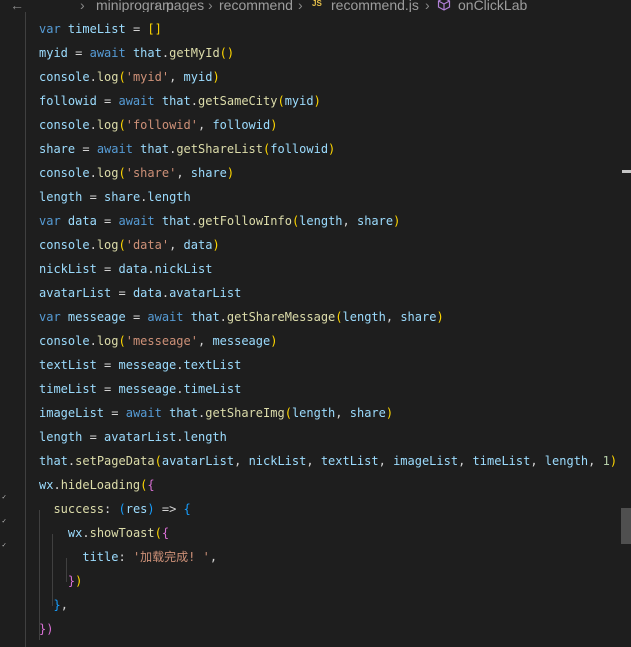 This screenshot has height=647, width=631. What do you see at coordinates (107, 173) in the screenshot?
I see `code-token: log` at bounding box center [107, 173].